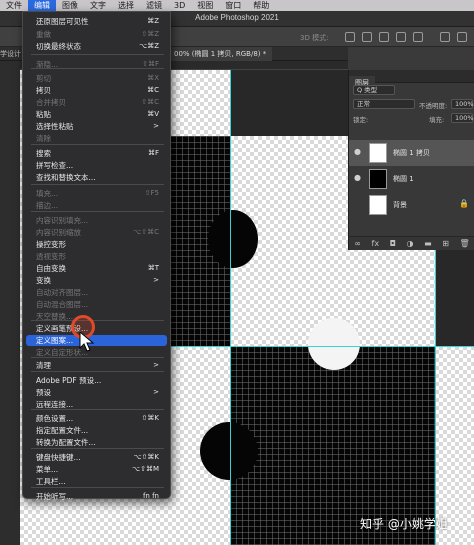 Image resolution: width=474 pixels, height=545 pixels. Describe the element at coordinates (42, 5) in the screenshot. I see `menu-edit: 编辑` at that location.